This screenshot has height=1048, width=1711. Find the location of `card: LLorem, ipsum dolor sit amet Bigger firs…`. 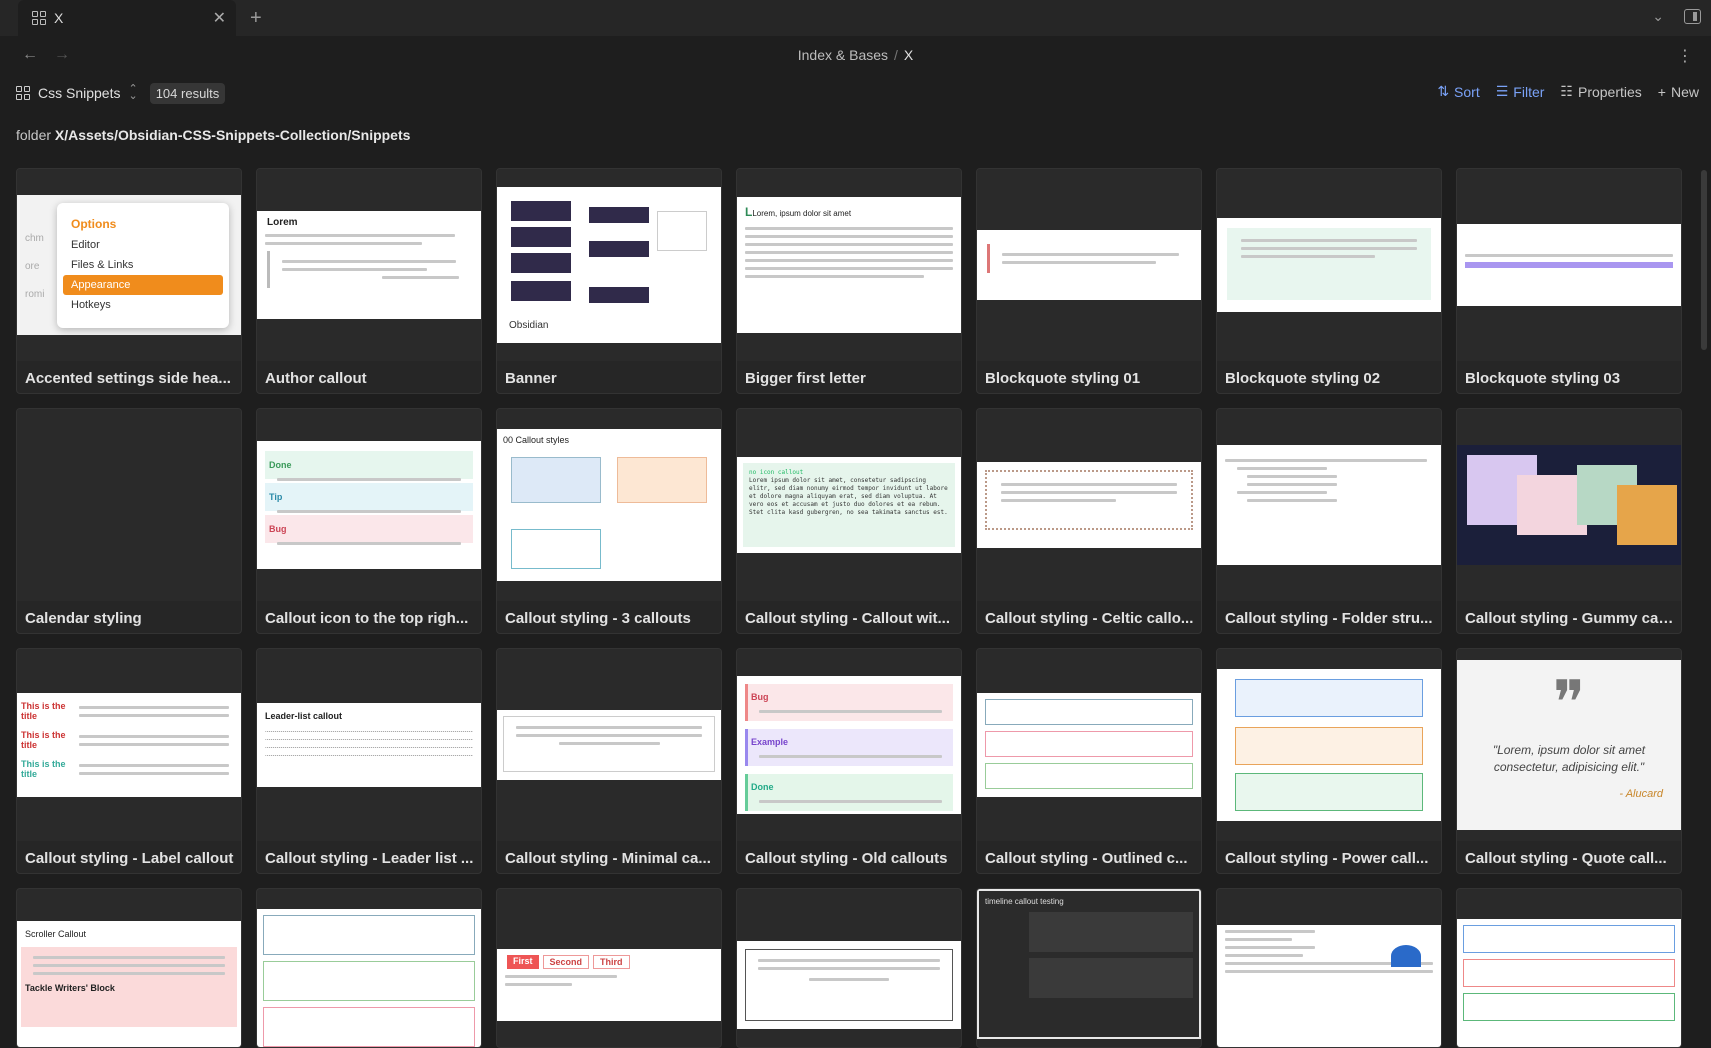

card: LLorem, ipsum dolor sit amet Bigger firs… is located at coordinates (849, 281).